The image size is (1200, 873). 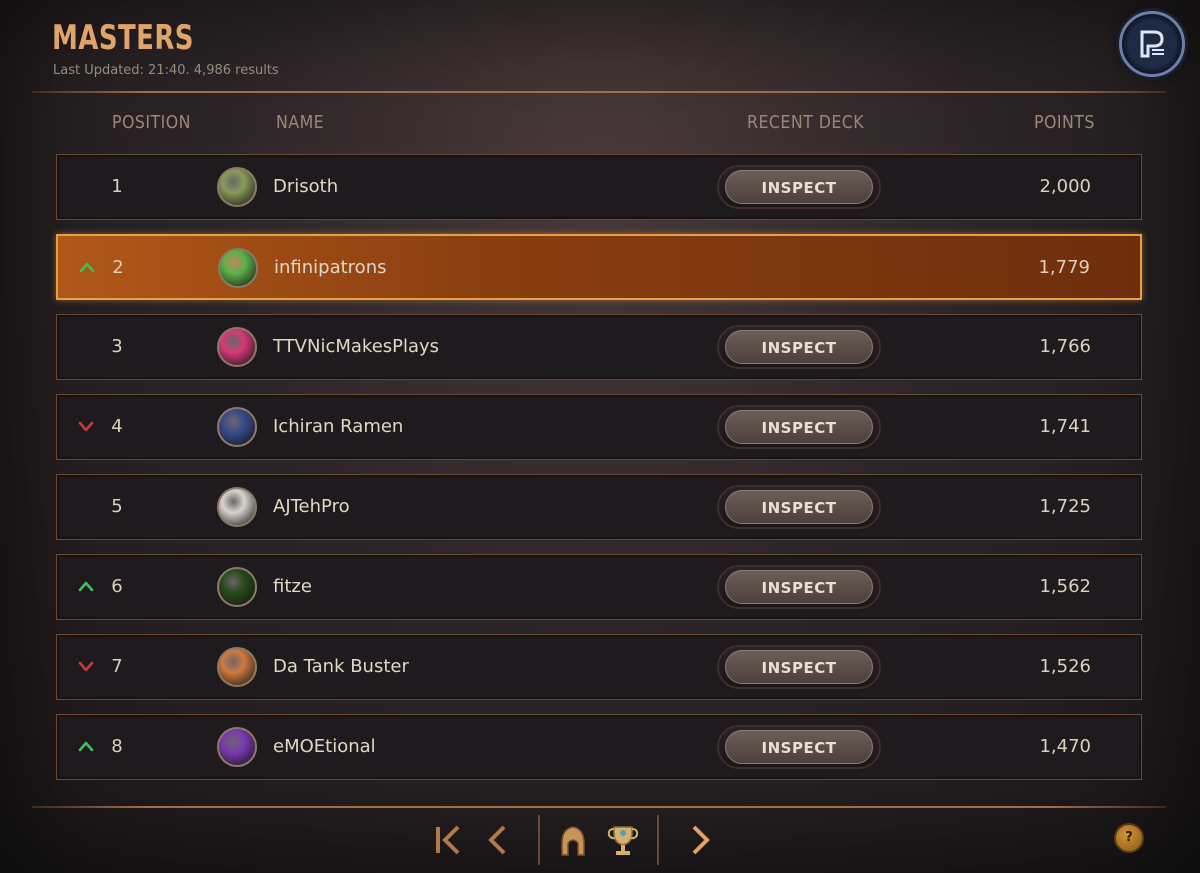 I want to click on footer-divider, so click(x=599, y=807).